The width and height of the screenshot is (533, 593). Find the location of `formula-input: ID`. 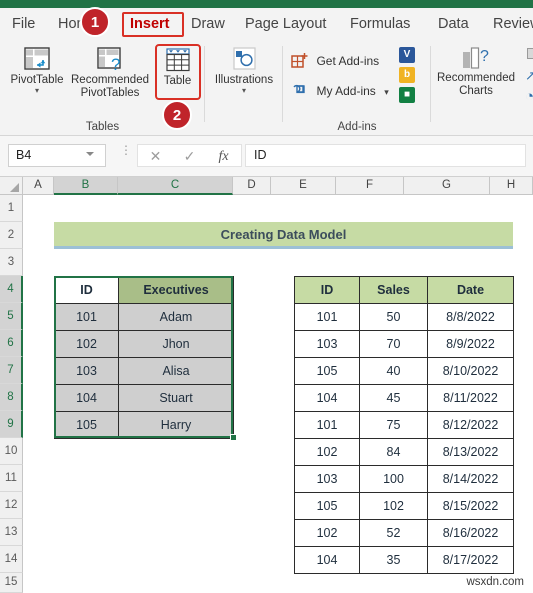

formula-input: ID is located at coordinates (385, 155).